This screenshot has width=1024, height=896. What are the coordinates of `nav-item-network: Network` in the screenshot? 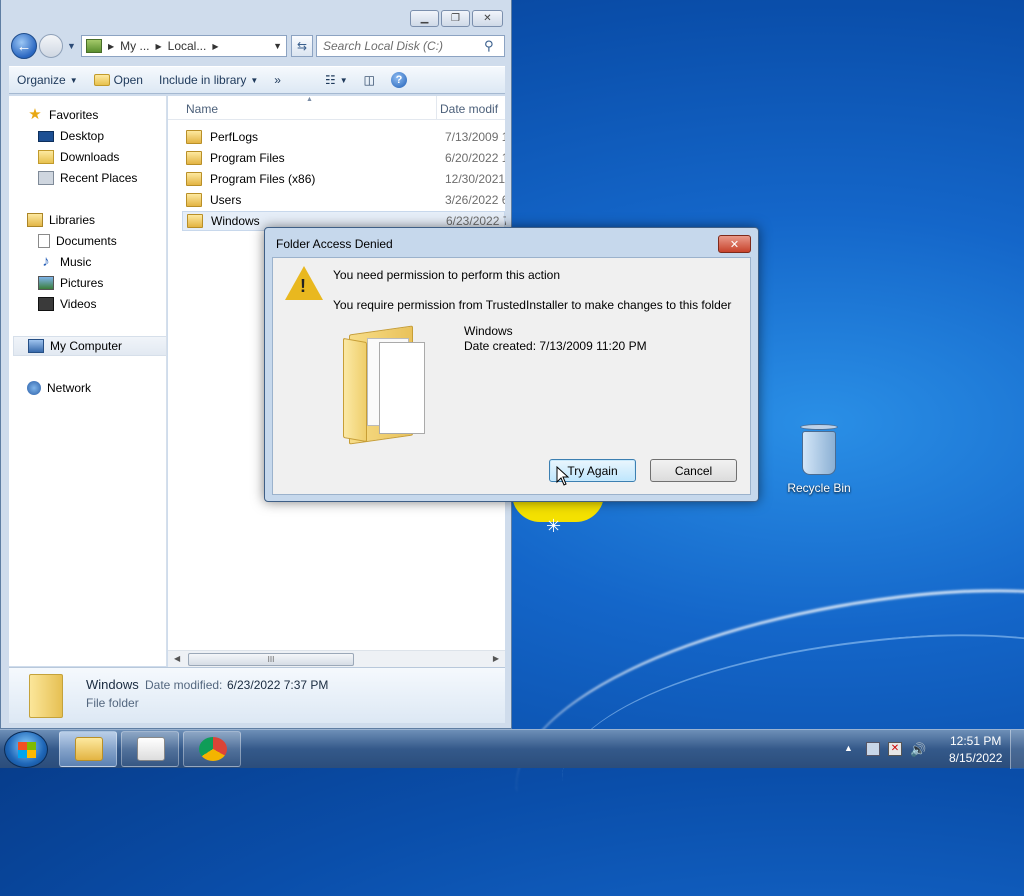 It's located at (97, 388).